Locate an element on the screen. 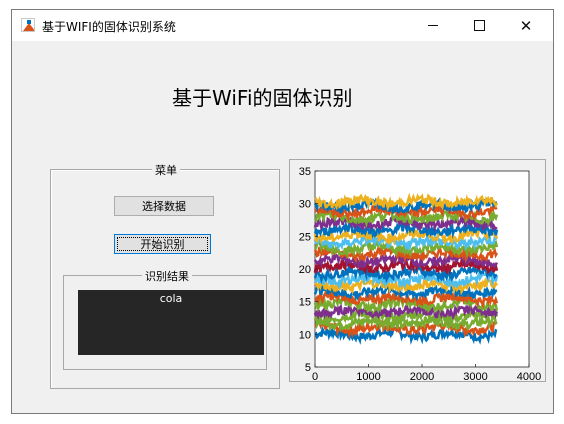  y-tick-label: 25 is located at coordinates (305, 237).